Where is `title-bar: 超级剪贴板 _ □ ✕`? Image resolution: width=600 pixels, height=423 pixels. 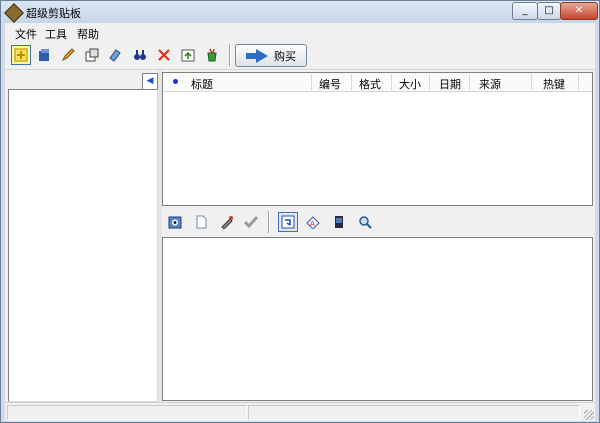
title-bar: 超级剪贴板 _ □ ✕ is located at coordinates (300, 12).